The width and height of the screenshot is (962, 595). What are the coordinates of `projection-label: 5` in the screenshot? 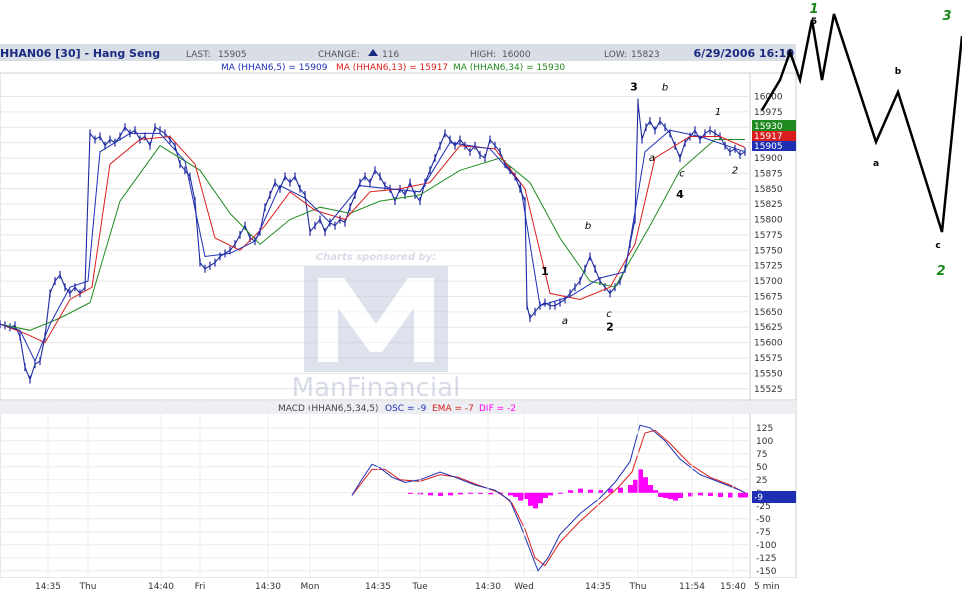 It's located at (814, 22).